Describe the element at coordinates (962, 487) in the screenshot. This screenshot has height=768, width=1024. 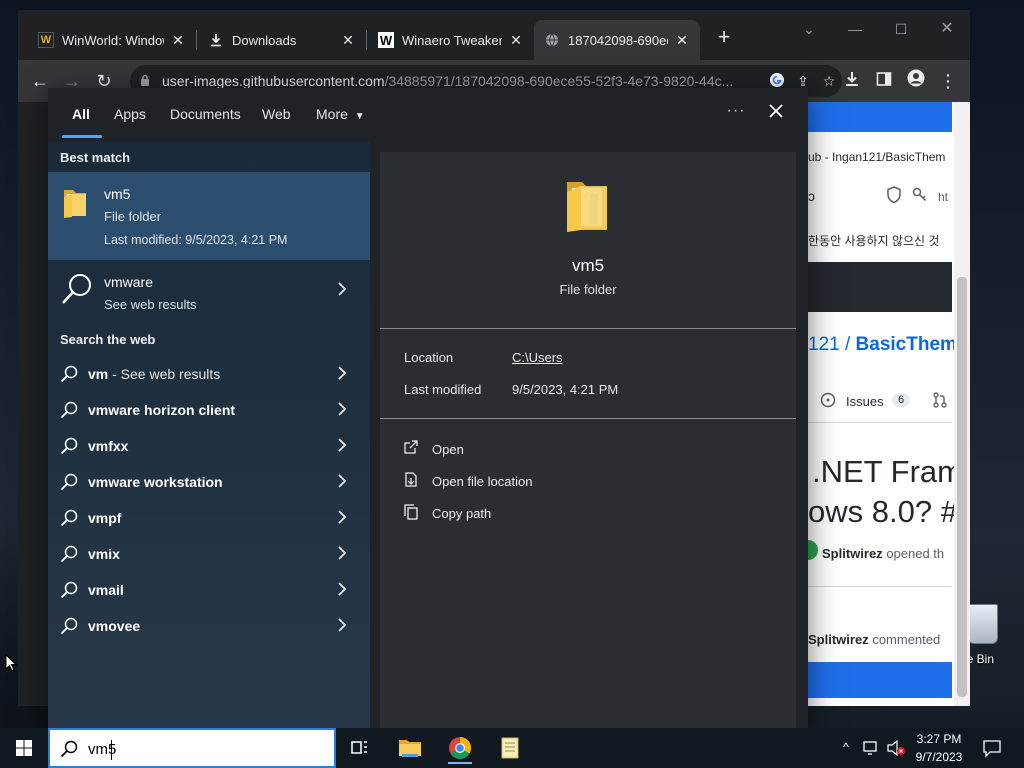
I see `scrollbar-thumb` at that location.